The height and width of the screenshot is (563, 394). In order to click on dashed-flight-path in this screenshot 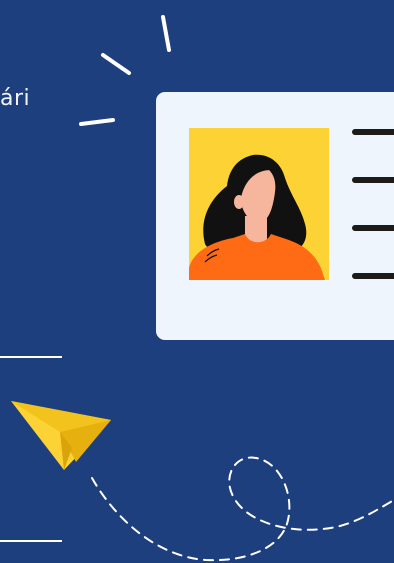, I will do `click(242, 509)`.